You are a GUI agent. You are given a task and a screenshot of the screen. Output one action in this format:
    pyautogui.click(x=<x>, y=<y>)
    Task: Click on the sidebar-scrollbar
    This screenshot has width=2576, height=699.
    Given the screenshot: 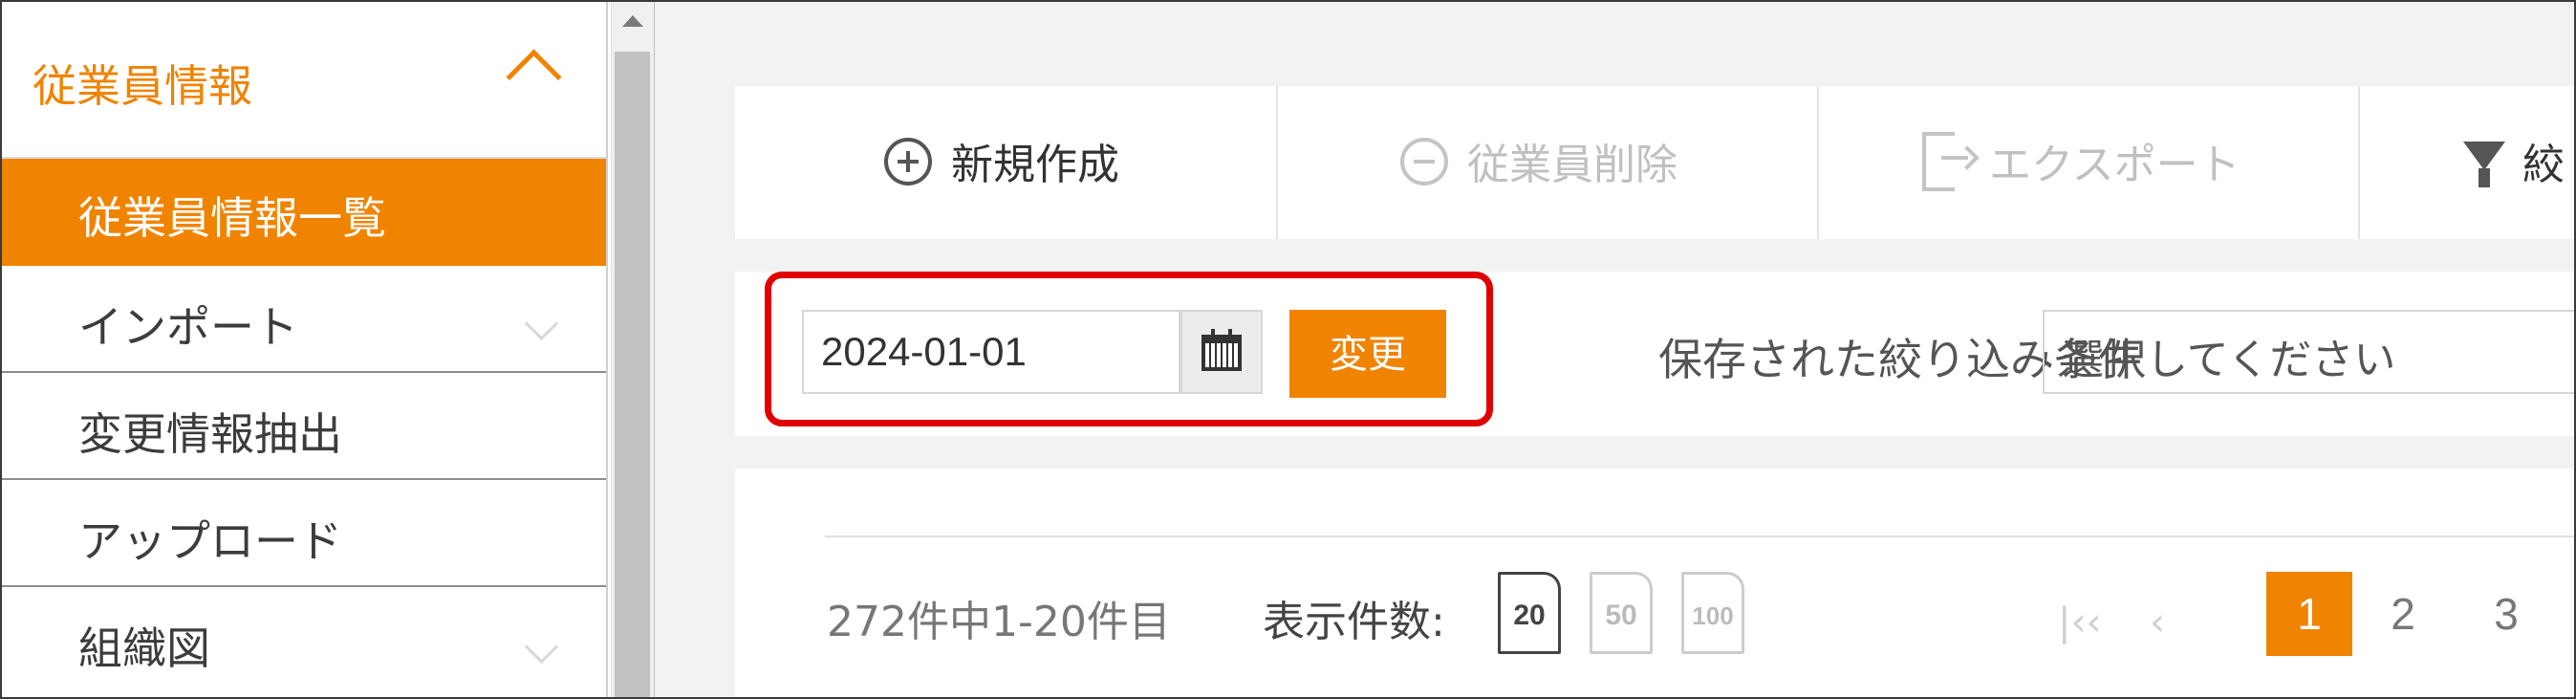 What is the action you would take?
    pyautogui.click(x=634, y=350)
    